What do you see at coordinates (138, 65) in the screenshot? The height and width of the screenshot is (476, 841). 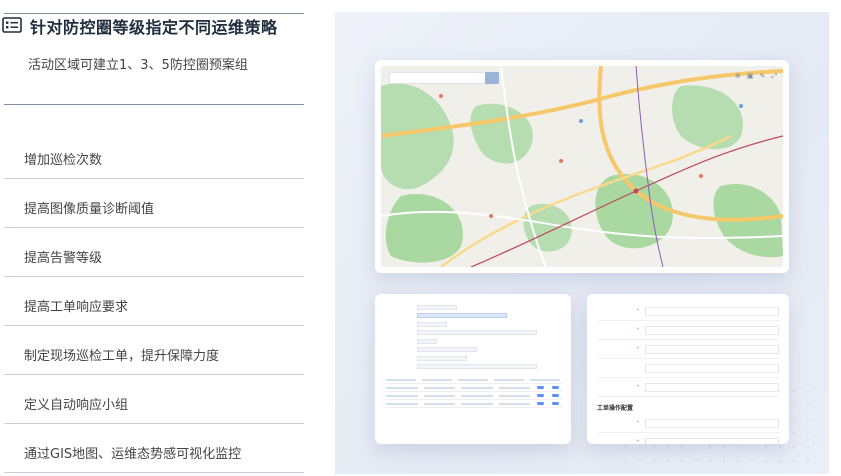 I see `page-subtitle: 活动区域可建立1、3、5防控圈预案组` at bounding box center [138, 65].